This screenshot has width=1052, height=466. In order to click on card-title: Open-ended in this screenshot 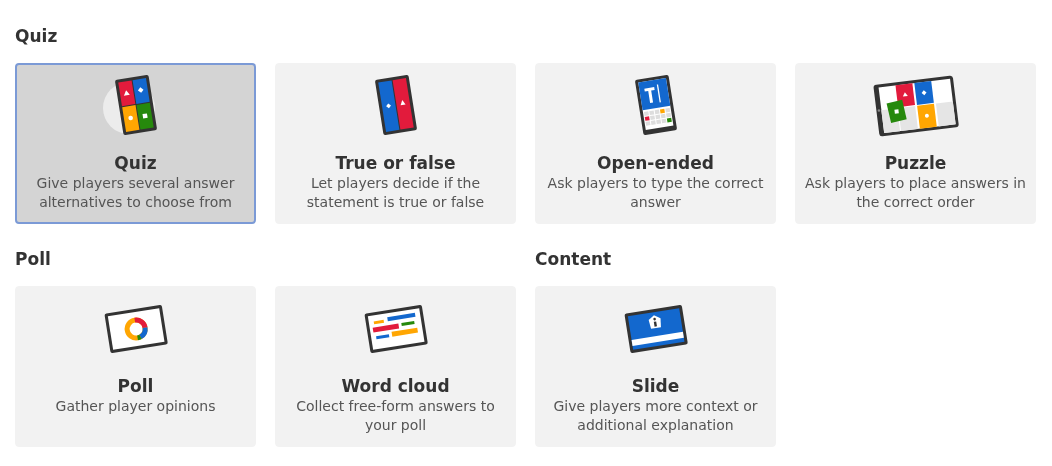, I will do `click(655, 163)`.